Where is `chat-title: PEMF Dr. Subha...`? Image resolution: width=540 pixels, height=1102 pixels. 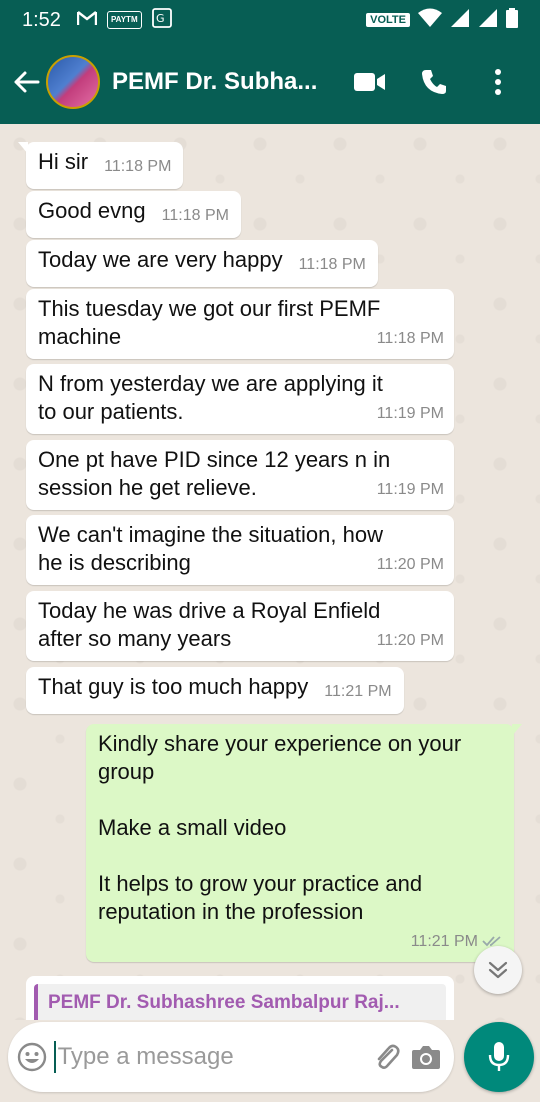 chat-title: PEMF Dr. Subha... is located at coordinates (225, 82).